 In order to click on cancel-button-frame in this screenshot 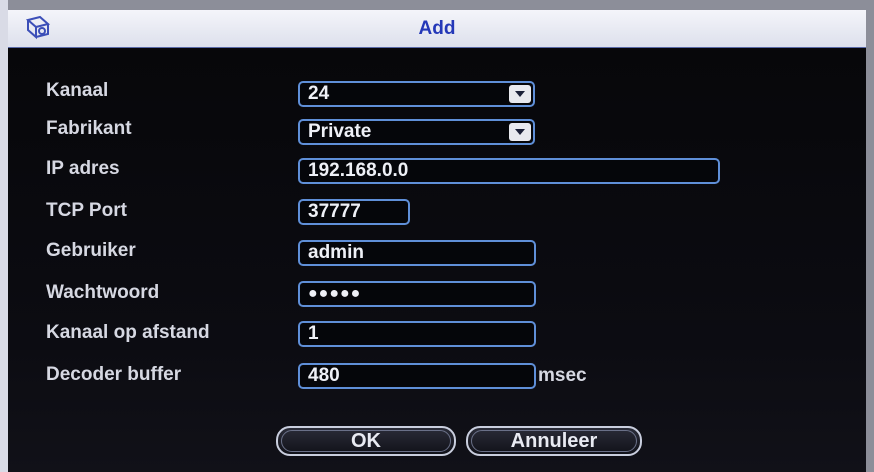, I will do `click(554, 441)`.